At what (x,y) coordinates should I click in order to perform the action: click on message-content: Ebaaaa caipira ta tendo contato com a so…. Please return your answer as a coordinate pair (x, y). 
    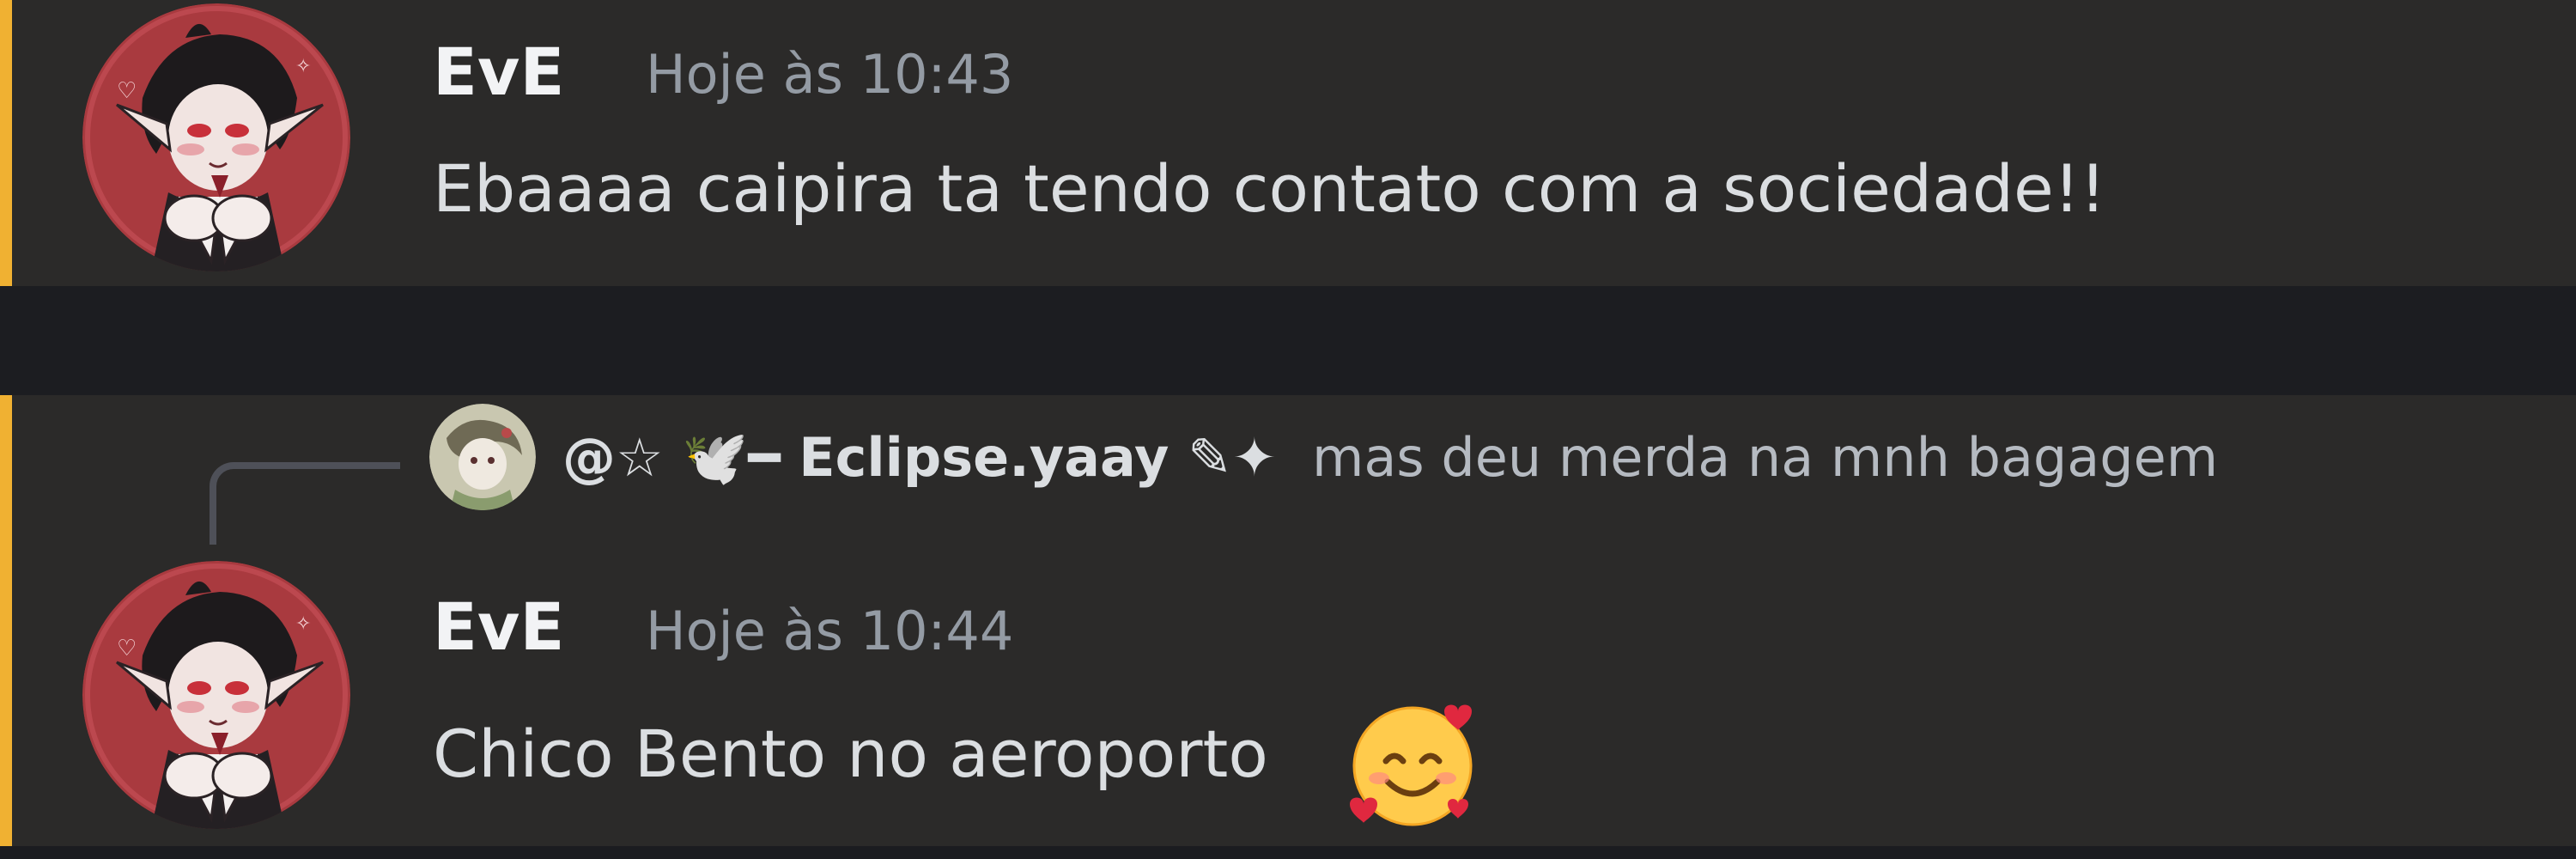
    Looking at the image, I should click on (1269, 188).